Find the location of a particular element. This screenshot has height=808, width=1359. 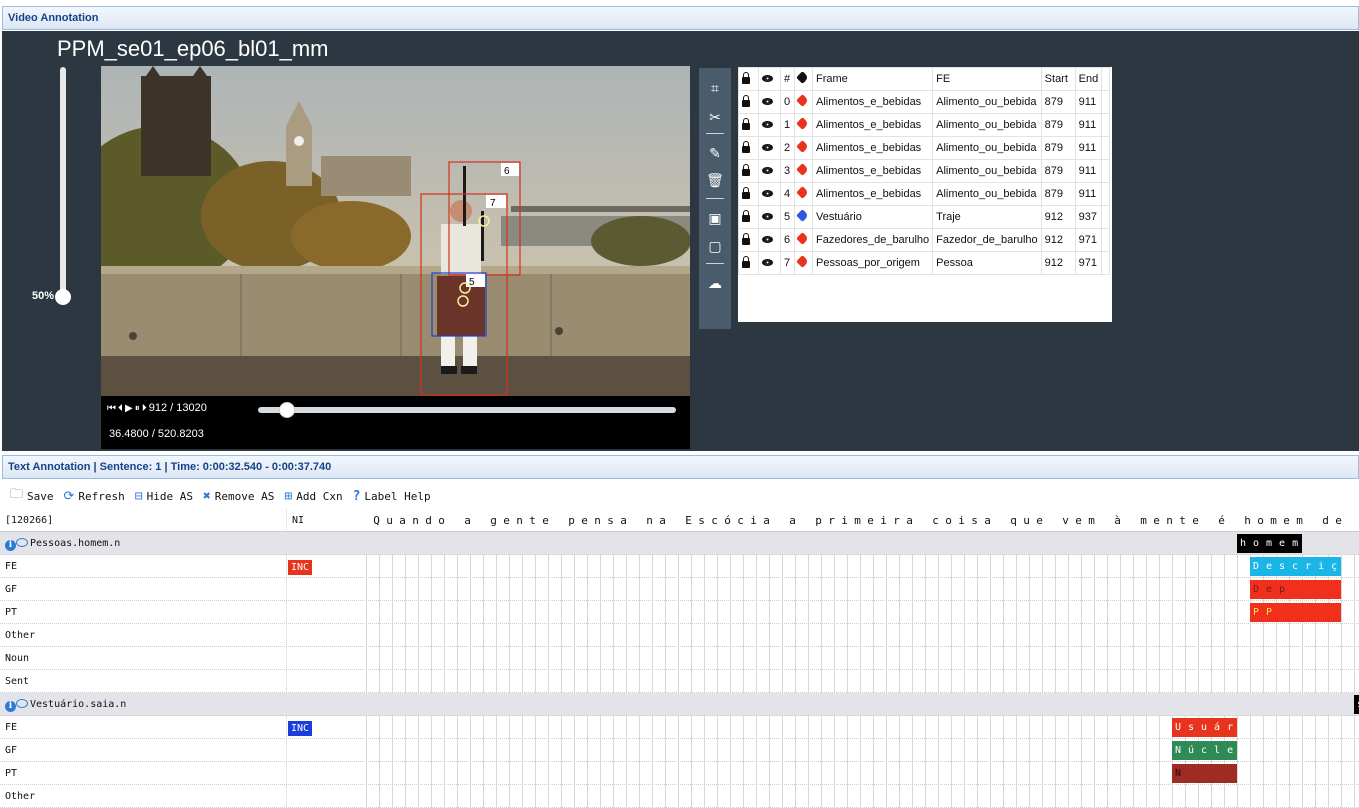

image-icon: ▢ is located at coordinates (715, 246).